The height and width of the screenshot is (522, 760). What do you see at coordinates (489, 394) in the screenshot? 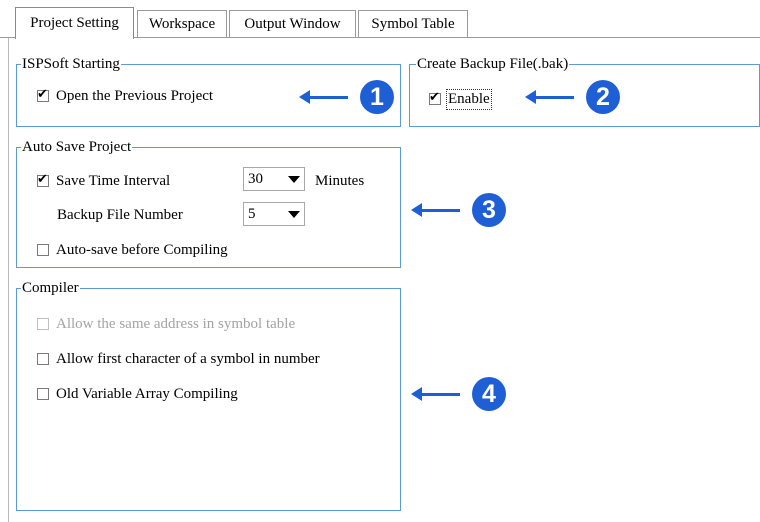
I see `callout-number: 4` at bounding box center [489, 394].